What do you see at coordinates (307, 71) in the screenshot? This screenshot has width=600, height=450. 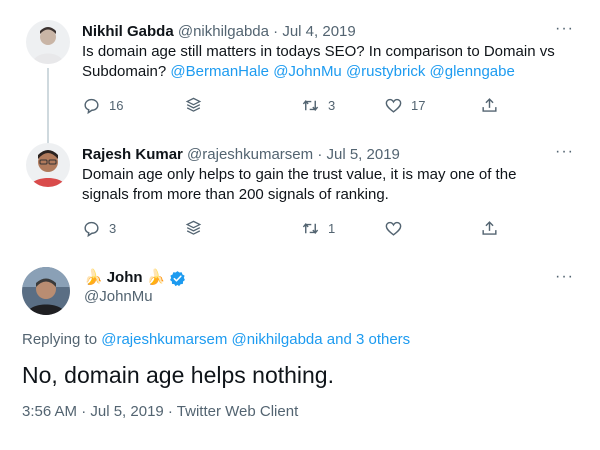 I see `mention-link: @JohnMu` at bounding box center [307, 71].